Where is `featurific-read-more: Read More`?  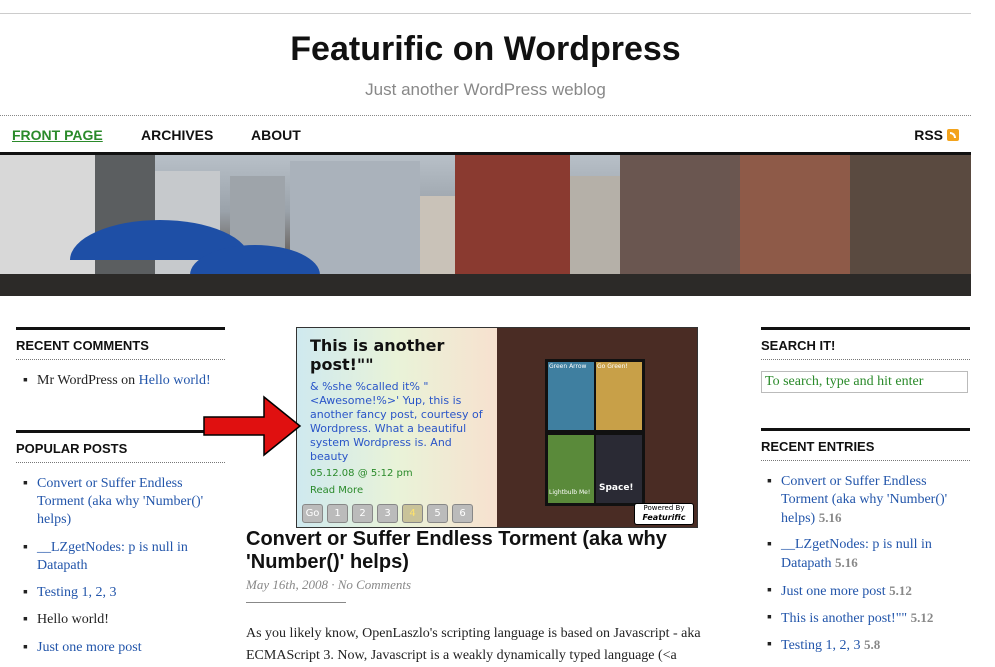
featurific-read-more: Read More is located at coordinates (336, 490).